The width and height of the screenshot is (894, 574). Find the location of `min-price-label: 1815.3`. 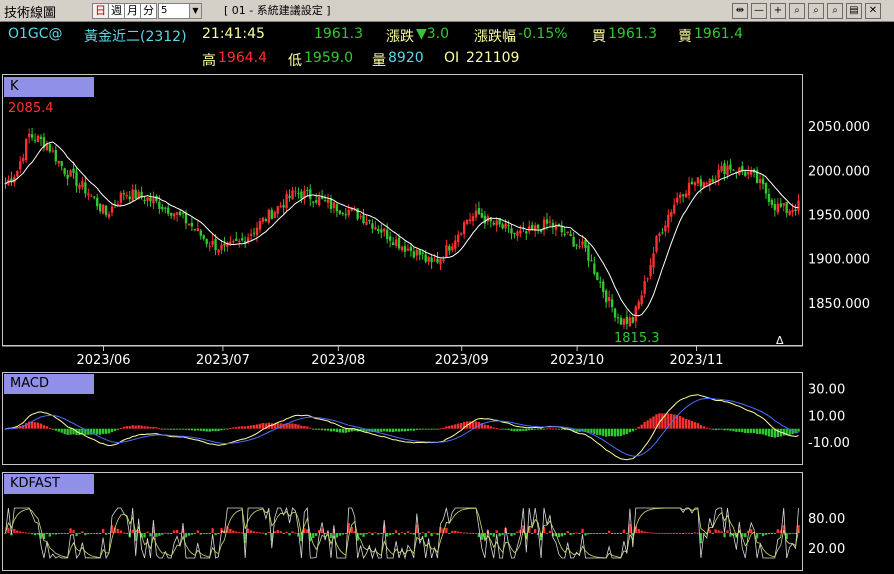

min-price-label: 1815.3 is located at coordinates (637, 338).